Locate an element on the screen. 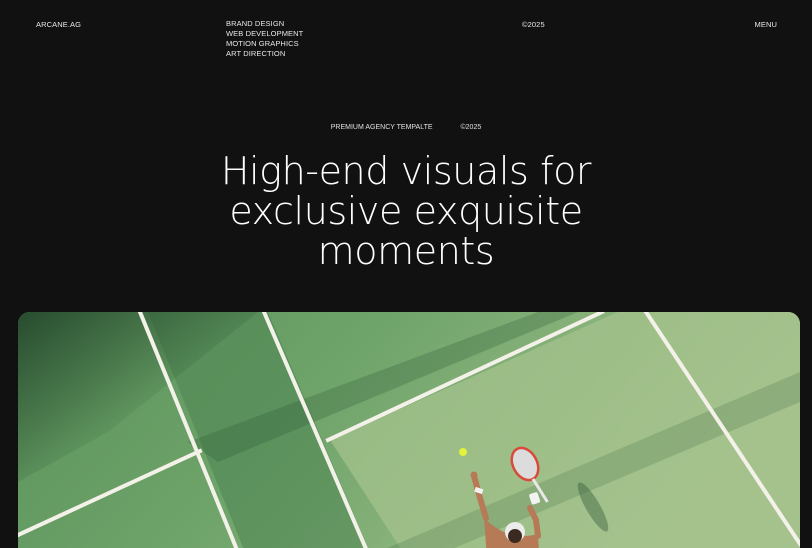  service-art-direction: ART DIRECTION is located at coordinates (264, 54).